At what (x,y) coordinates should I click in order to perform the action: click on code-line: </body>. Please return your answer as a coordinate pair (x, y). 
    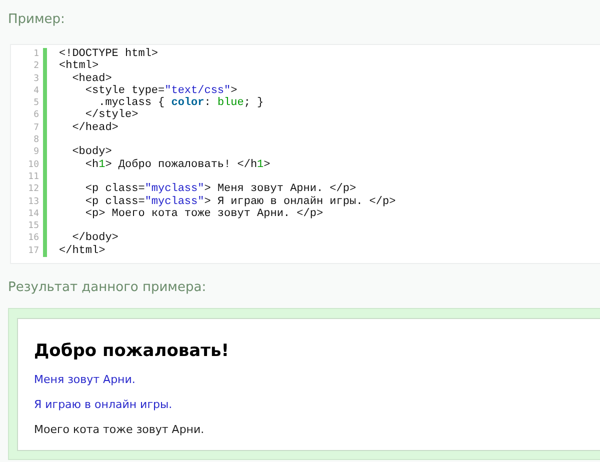
    Looking at the image, I should click on (95, 238).